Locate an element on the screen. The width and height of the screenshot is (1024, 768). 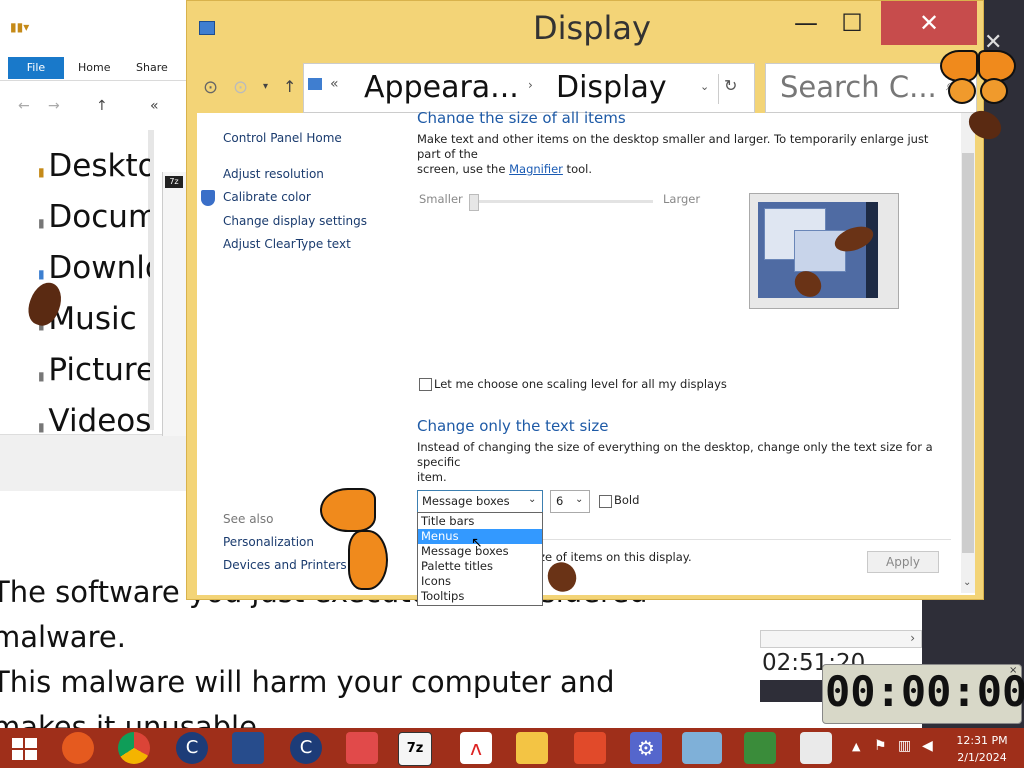
address-dropdown-icon: ⌄ is located at coordinates (704, 86).